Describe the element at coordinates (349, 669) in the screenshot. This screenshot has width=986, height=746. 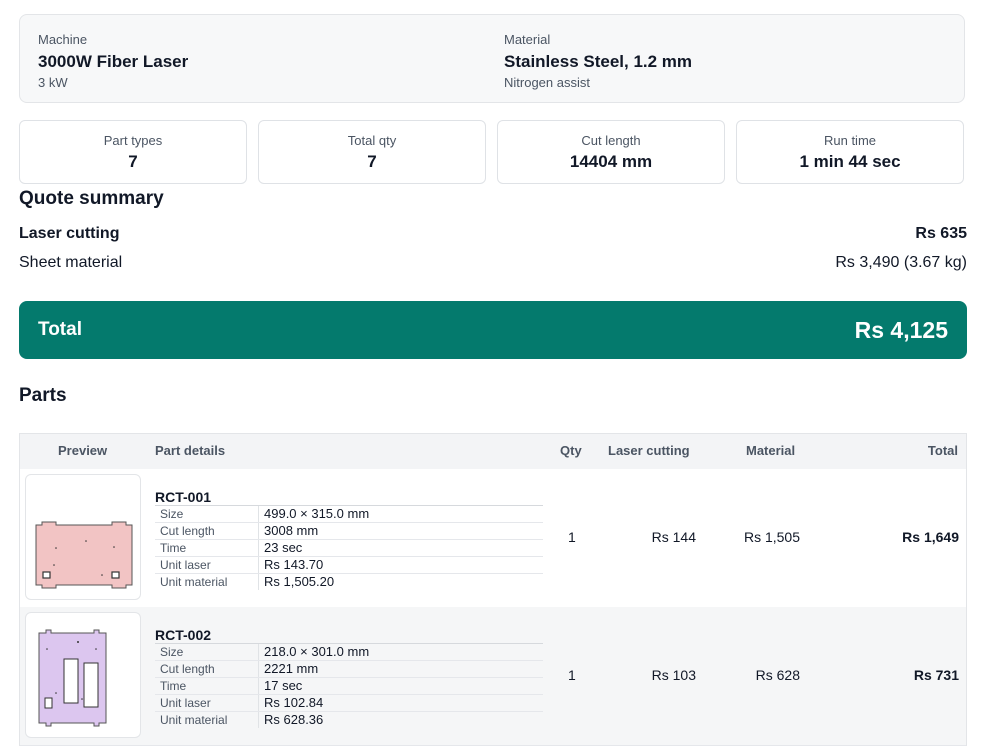
I see `spec-row: Cut length 2221 mm` at that location.